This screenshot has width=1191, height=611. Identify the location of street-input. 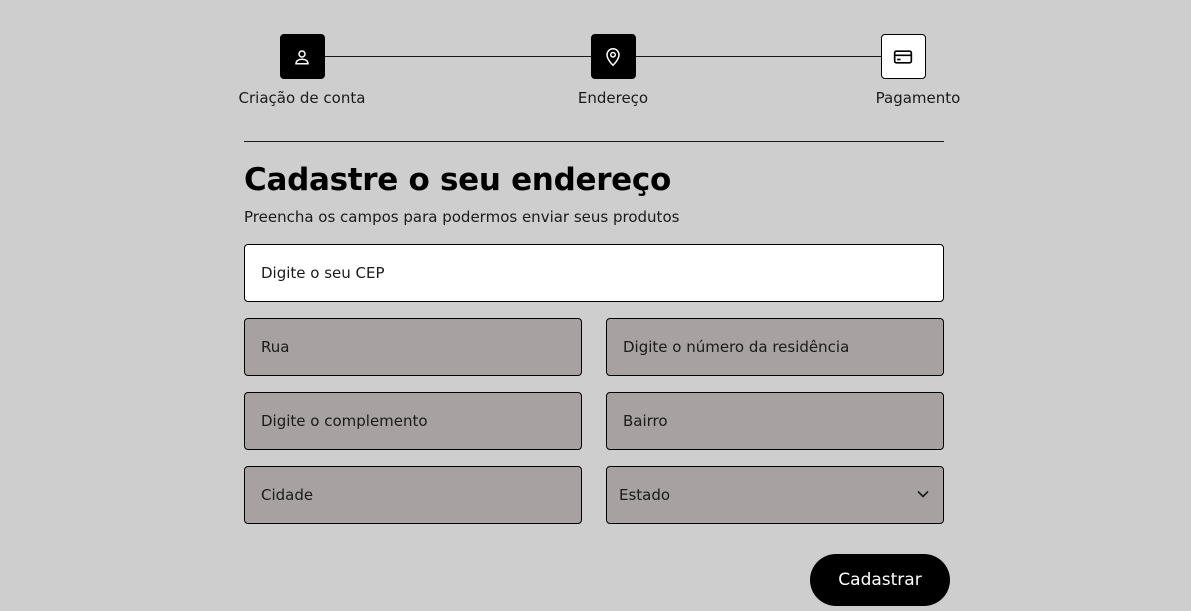
(413, 347).